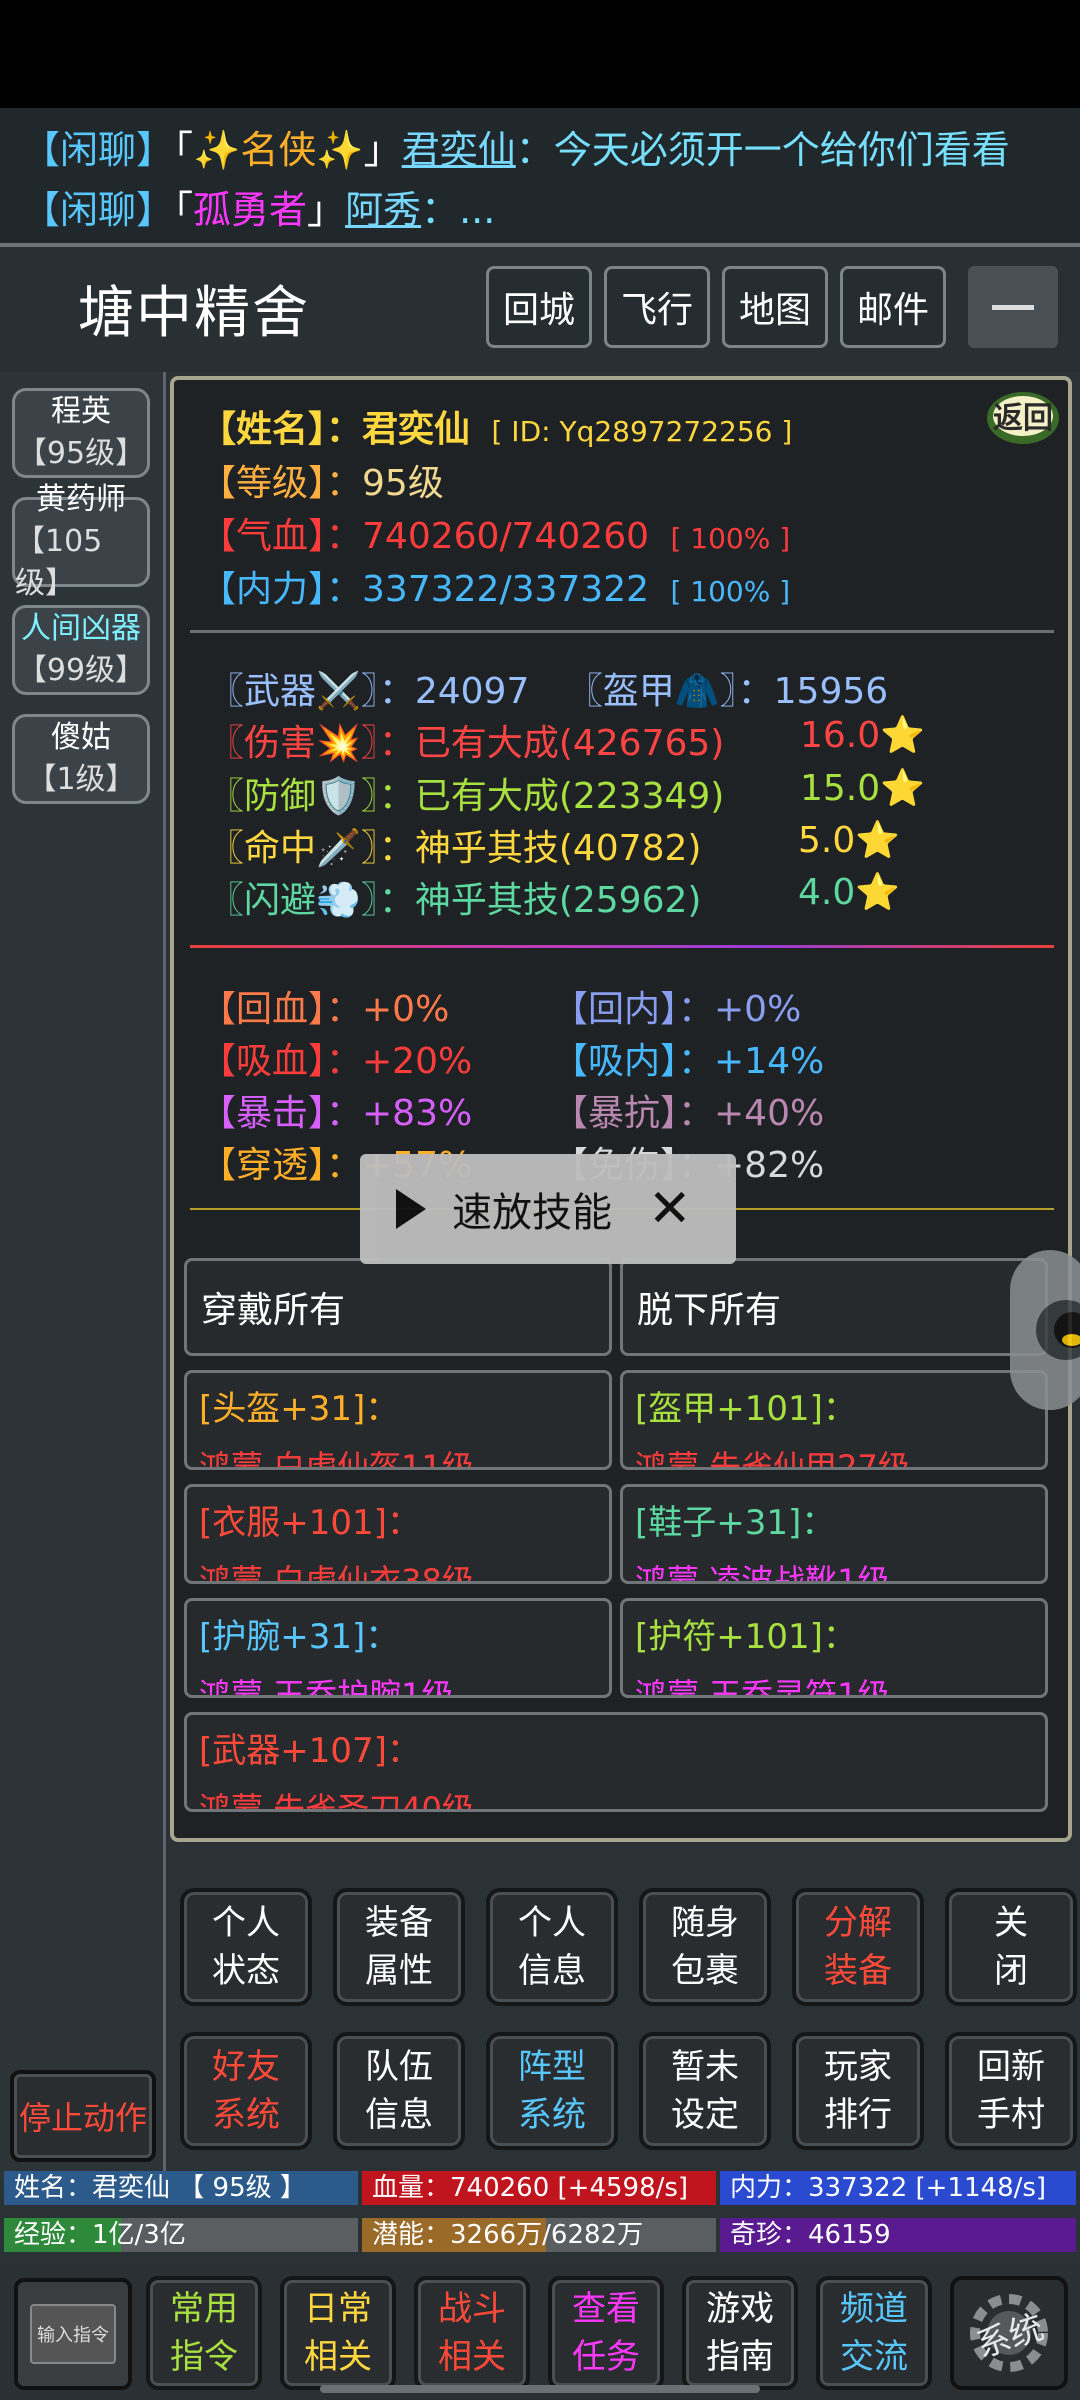 The image size is (1080, 2400). I want to click on chat-line: 【闲聊】「✨名侠✨」君奕仙：今天必须开一个给你们看看, so click(540, 150).